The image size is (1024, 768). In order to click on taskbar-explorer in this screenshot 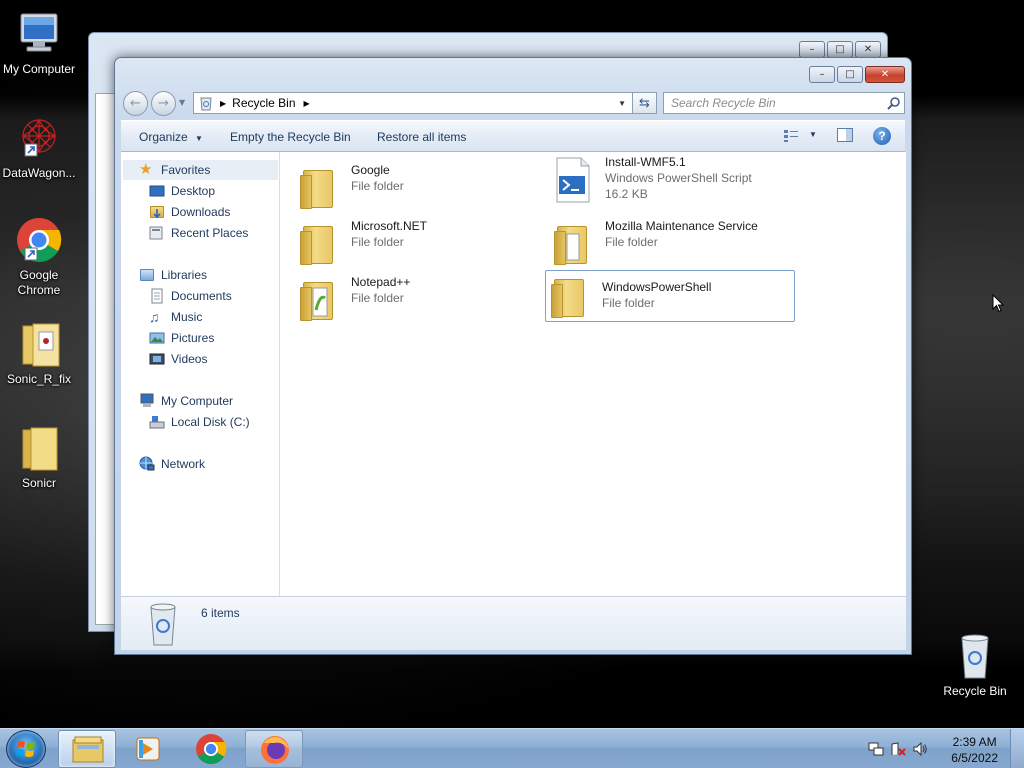, I will do `click(87, 749)`.